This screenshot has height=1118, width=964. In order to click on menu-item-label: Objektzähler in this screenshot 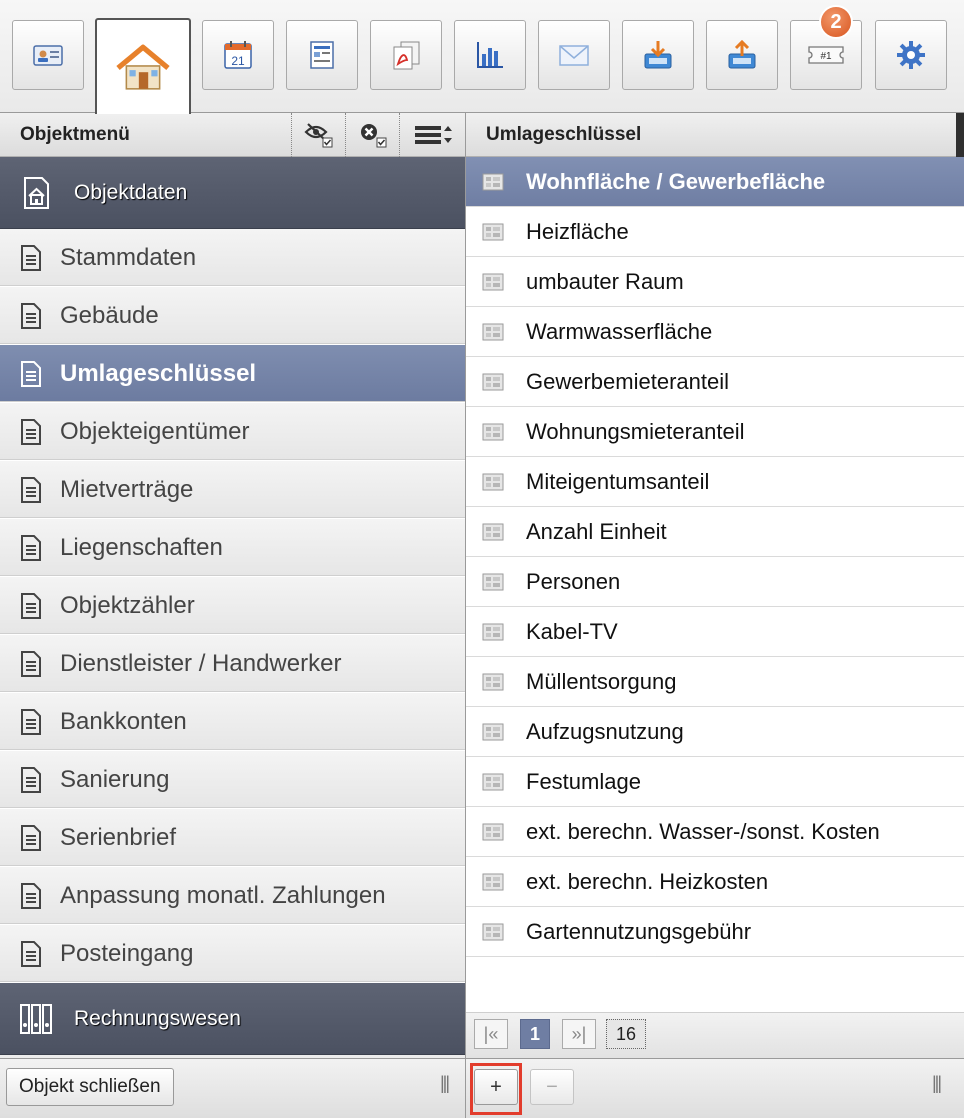, I will do `click(127, 605)`.